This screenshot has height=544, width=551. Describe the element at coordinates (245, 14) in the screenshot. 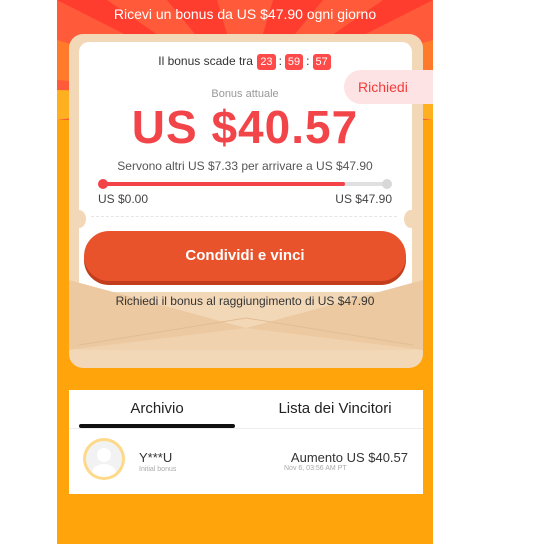

I see `banner-text: Ricevi un bonus da US $47.90 ogni giorno` at that location.